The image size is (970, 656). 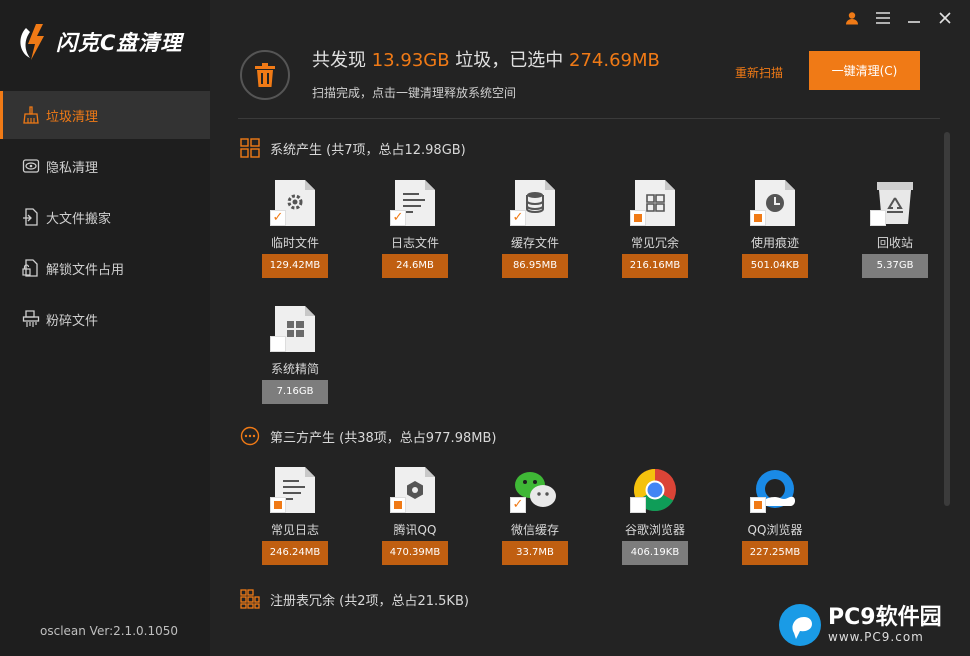 I want to click on section-registry-title: 注册表冗余 (共2项，总占21.5KB), so click(x=354, y=599).